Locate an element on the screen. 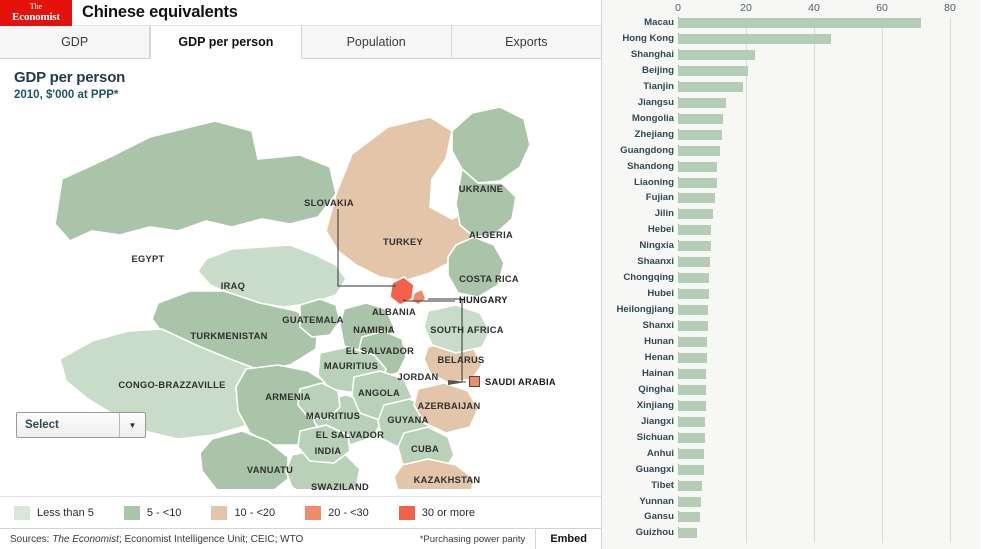 This screenshot has width=981, height=549. chart-x-axis: 0 20 40 60 80 is located at coordinates (791, 8).